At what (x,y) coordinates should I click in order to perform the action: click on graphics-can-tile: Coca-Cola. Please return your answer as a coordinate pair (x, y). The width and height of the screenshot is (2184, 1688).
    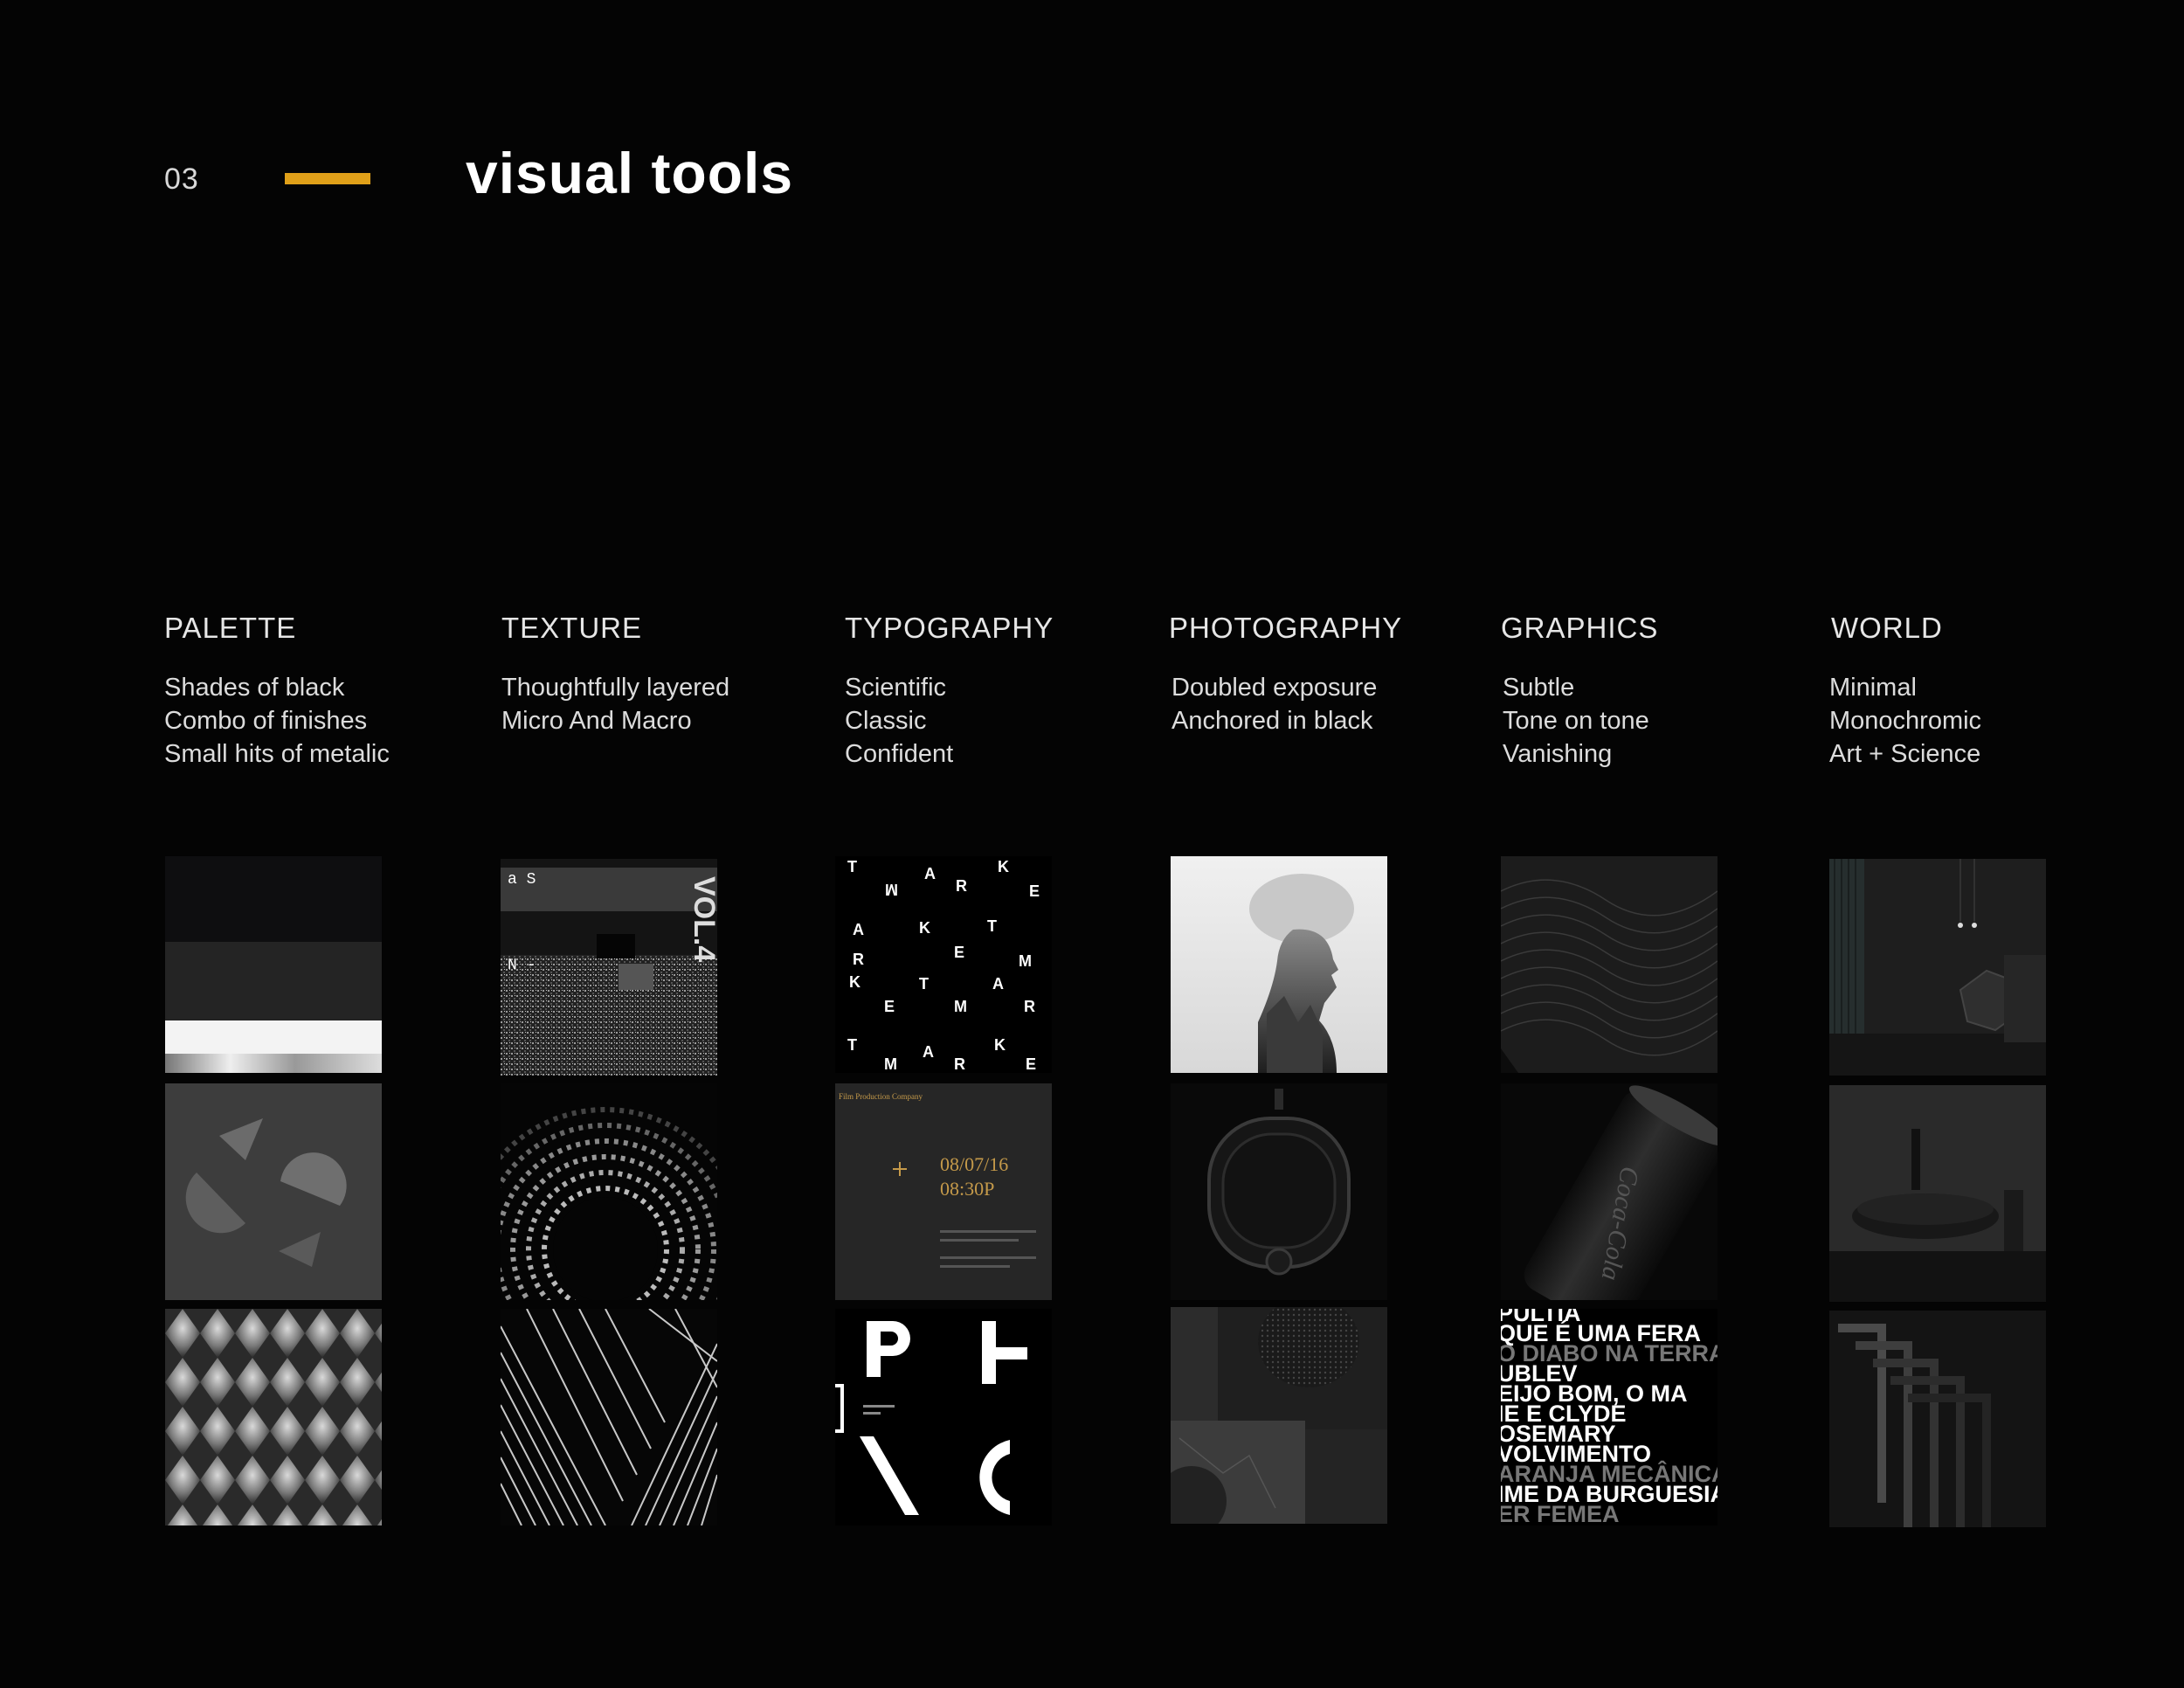
    Looking at the image, I should click on (1609, 1191).